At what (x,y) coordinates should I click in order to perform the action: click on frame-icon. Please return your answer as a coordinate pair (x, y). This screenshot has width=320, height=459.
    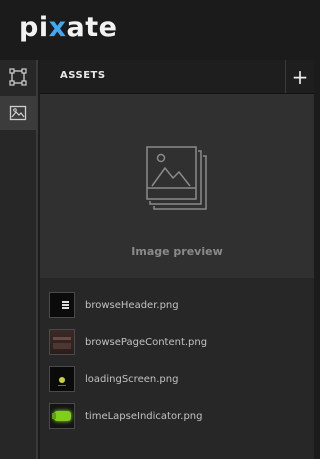
    Looking at the image, I should click on (18, 77).